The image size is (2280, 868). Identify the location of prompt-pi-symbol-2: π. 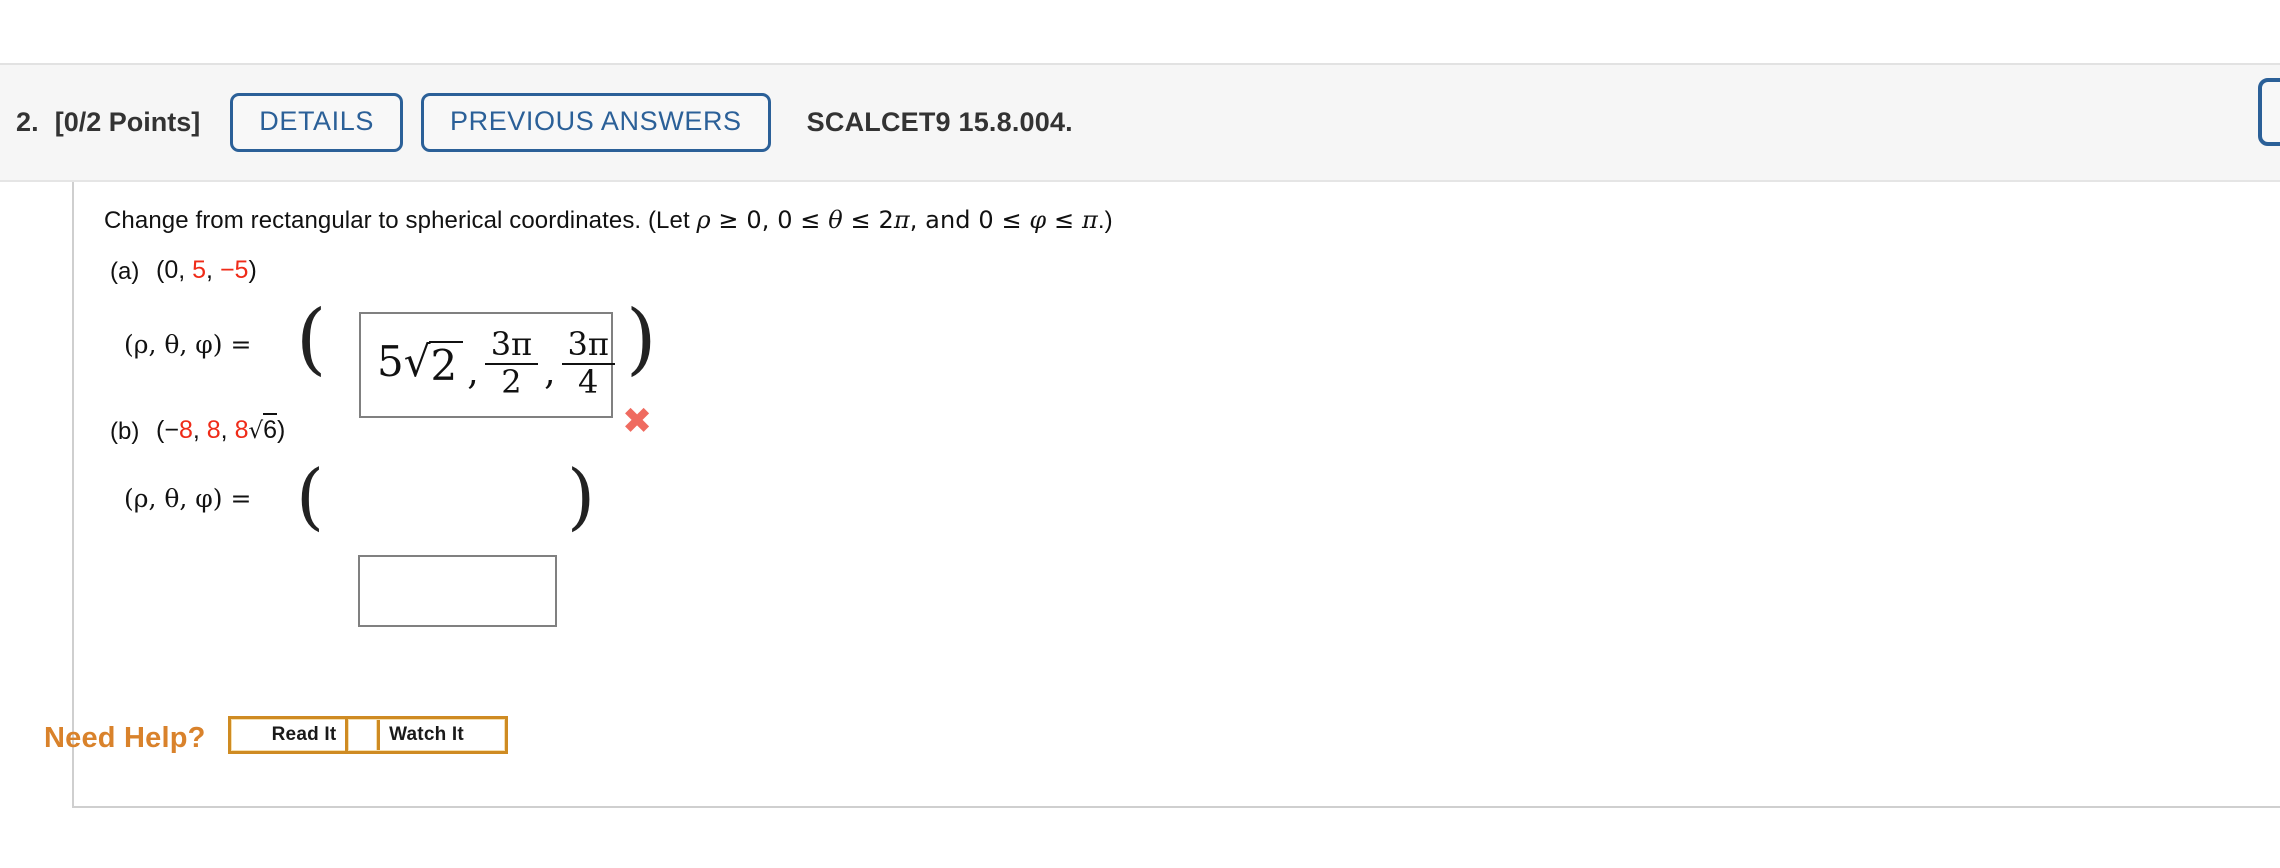
(1089, 220).